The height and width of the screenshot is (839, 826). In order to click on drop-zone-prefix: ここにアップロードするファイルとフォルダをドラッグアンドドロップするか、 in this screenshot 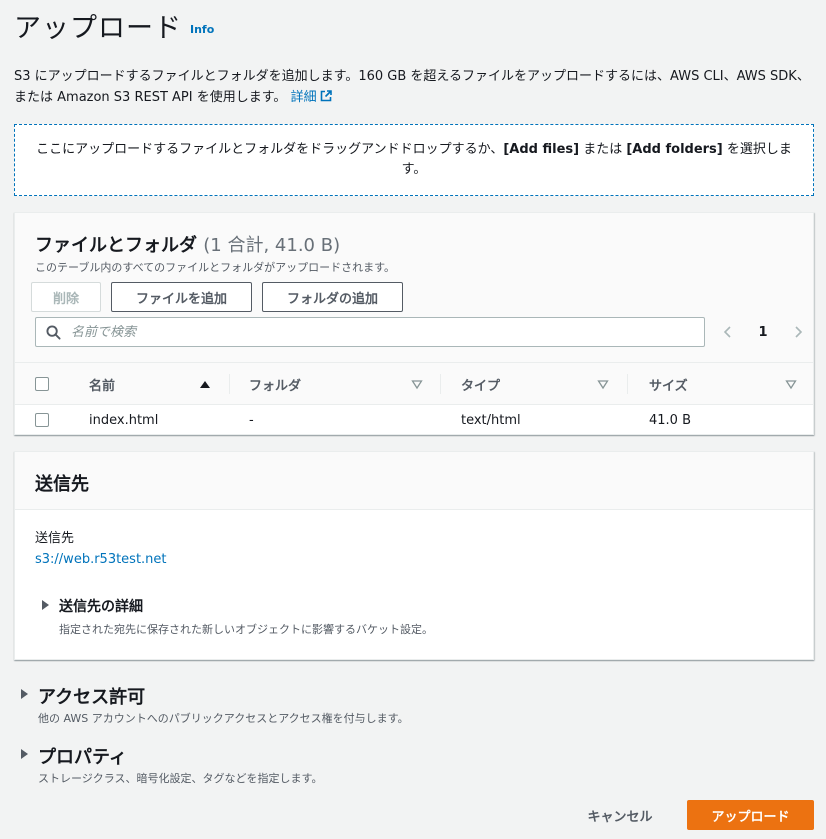, I will do `click(270, 149)`.